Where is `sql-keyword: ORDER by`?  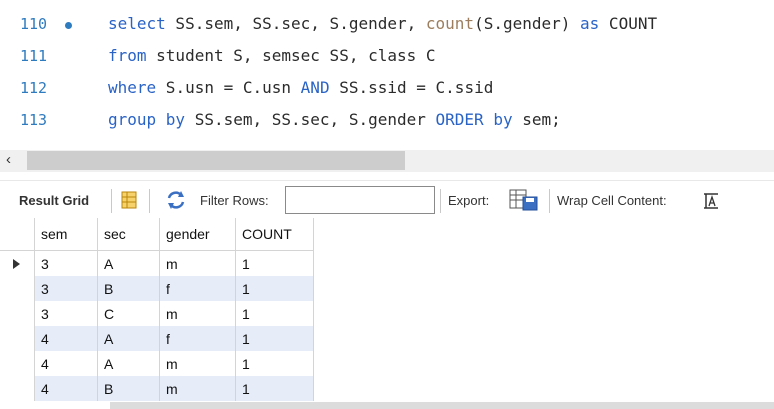 sql-keyword: ORDER by is located at coordinates (474, 119).